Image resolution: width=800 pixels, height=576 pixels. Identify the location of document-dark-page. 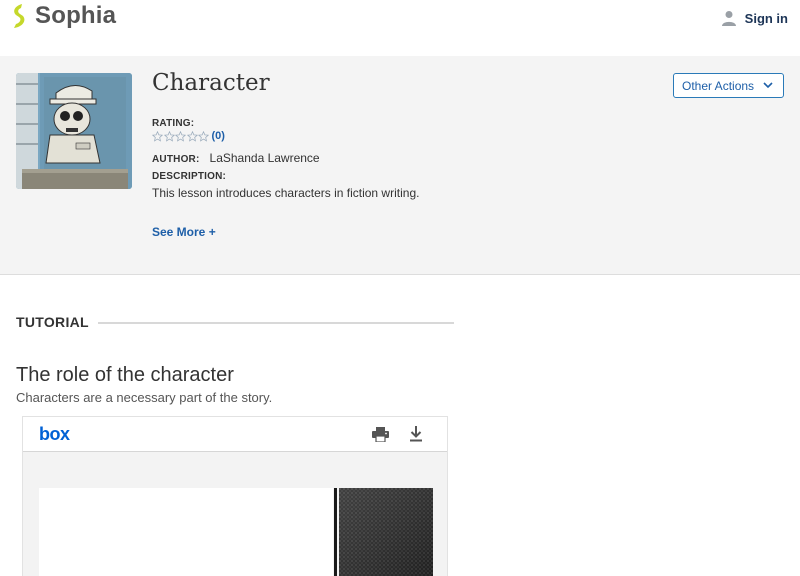
(386, 532).